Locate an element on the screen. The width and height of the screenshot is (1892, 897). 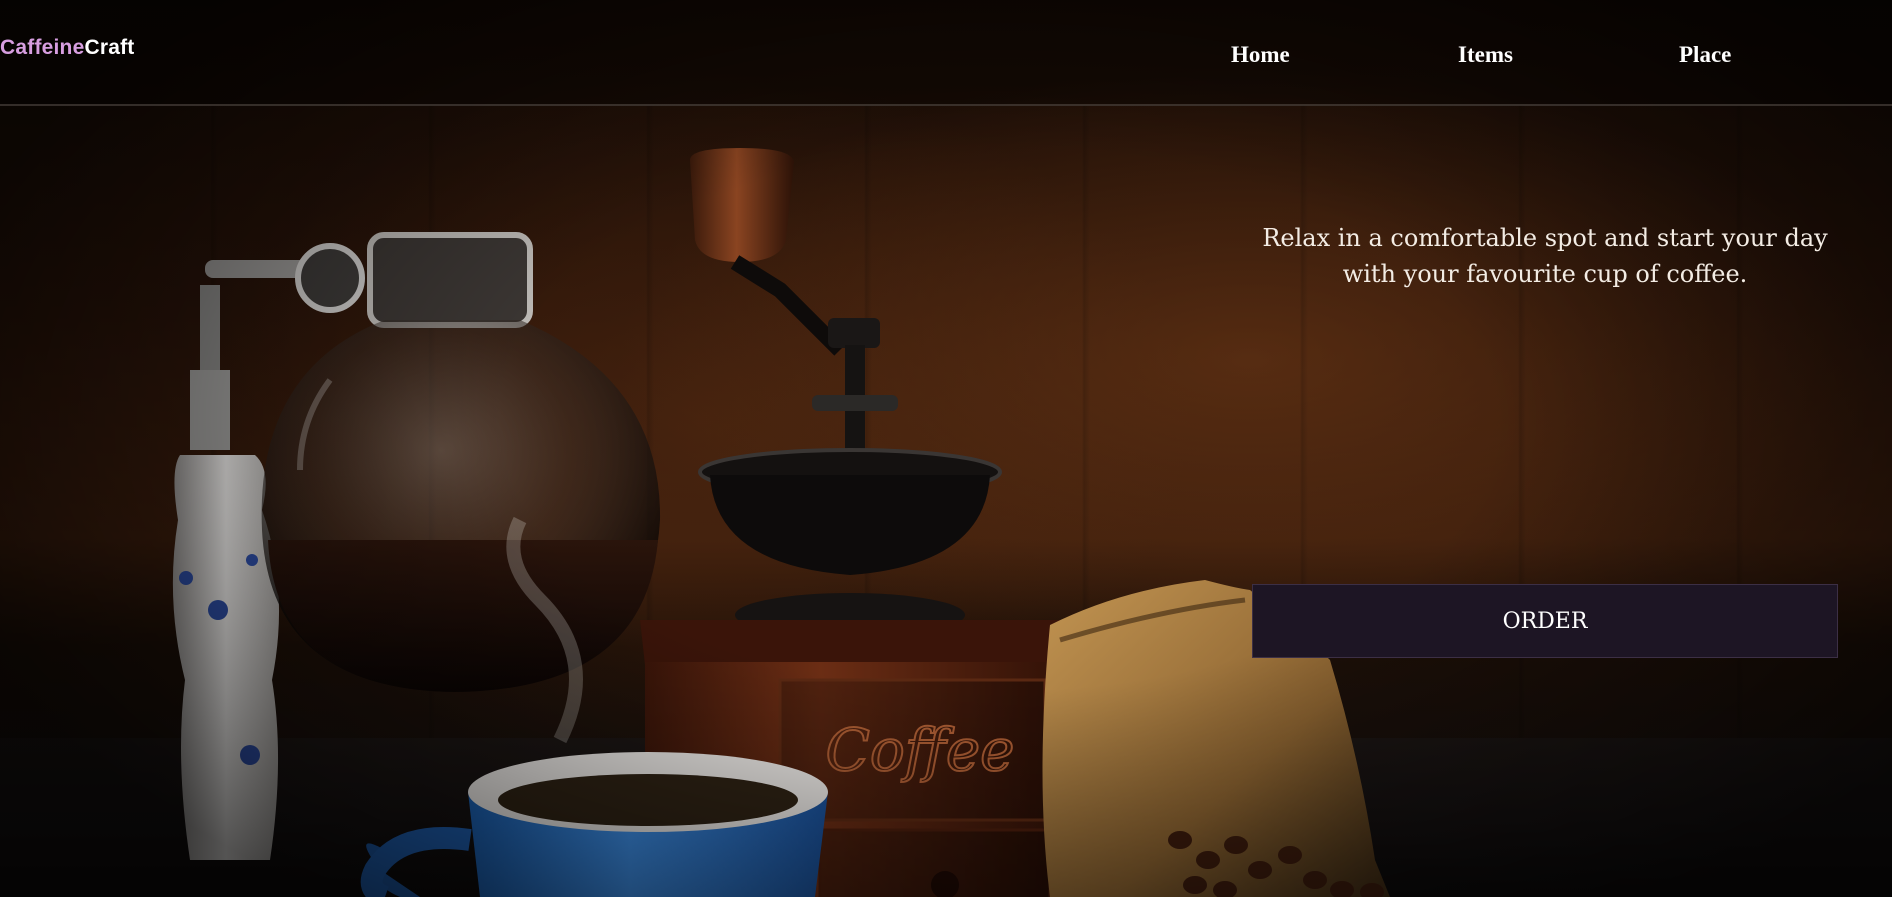
nav-link-home: Home is located at coordinates (1260, 55).